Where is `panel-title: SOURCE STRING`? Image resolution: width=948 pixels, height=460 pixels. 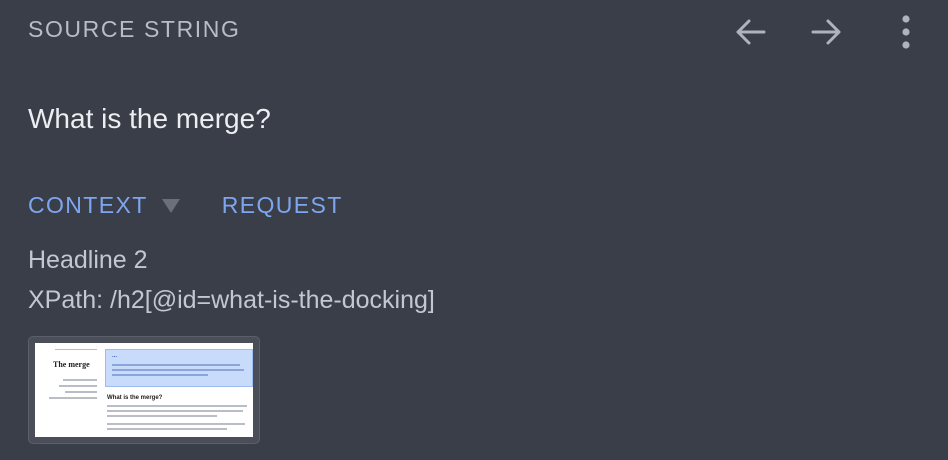
panel-title: SOURCE STRING is located at coordinates (134, 29).